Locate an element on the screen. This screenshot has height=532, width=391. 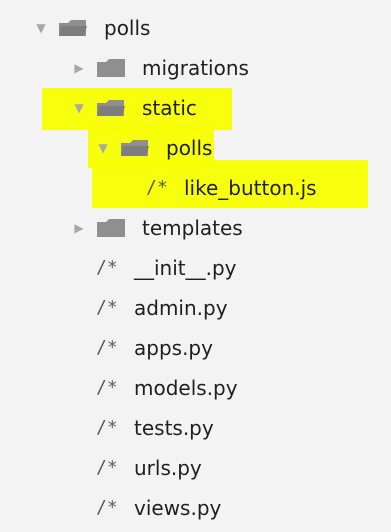
tree-item-label: templates is located at coordinates (192, 228).